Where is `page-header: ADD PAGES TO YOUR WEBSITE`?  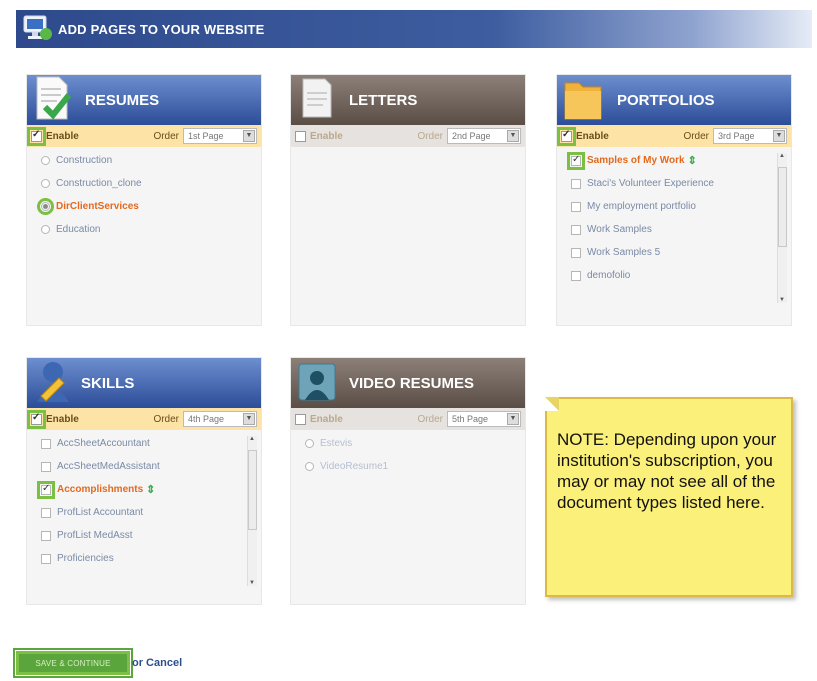 page-header: ADD PAGES TO YOUR WEBSITE is located at coordinates (414, 29).